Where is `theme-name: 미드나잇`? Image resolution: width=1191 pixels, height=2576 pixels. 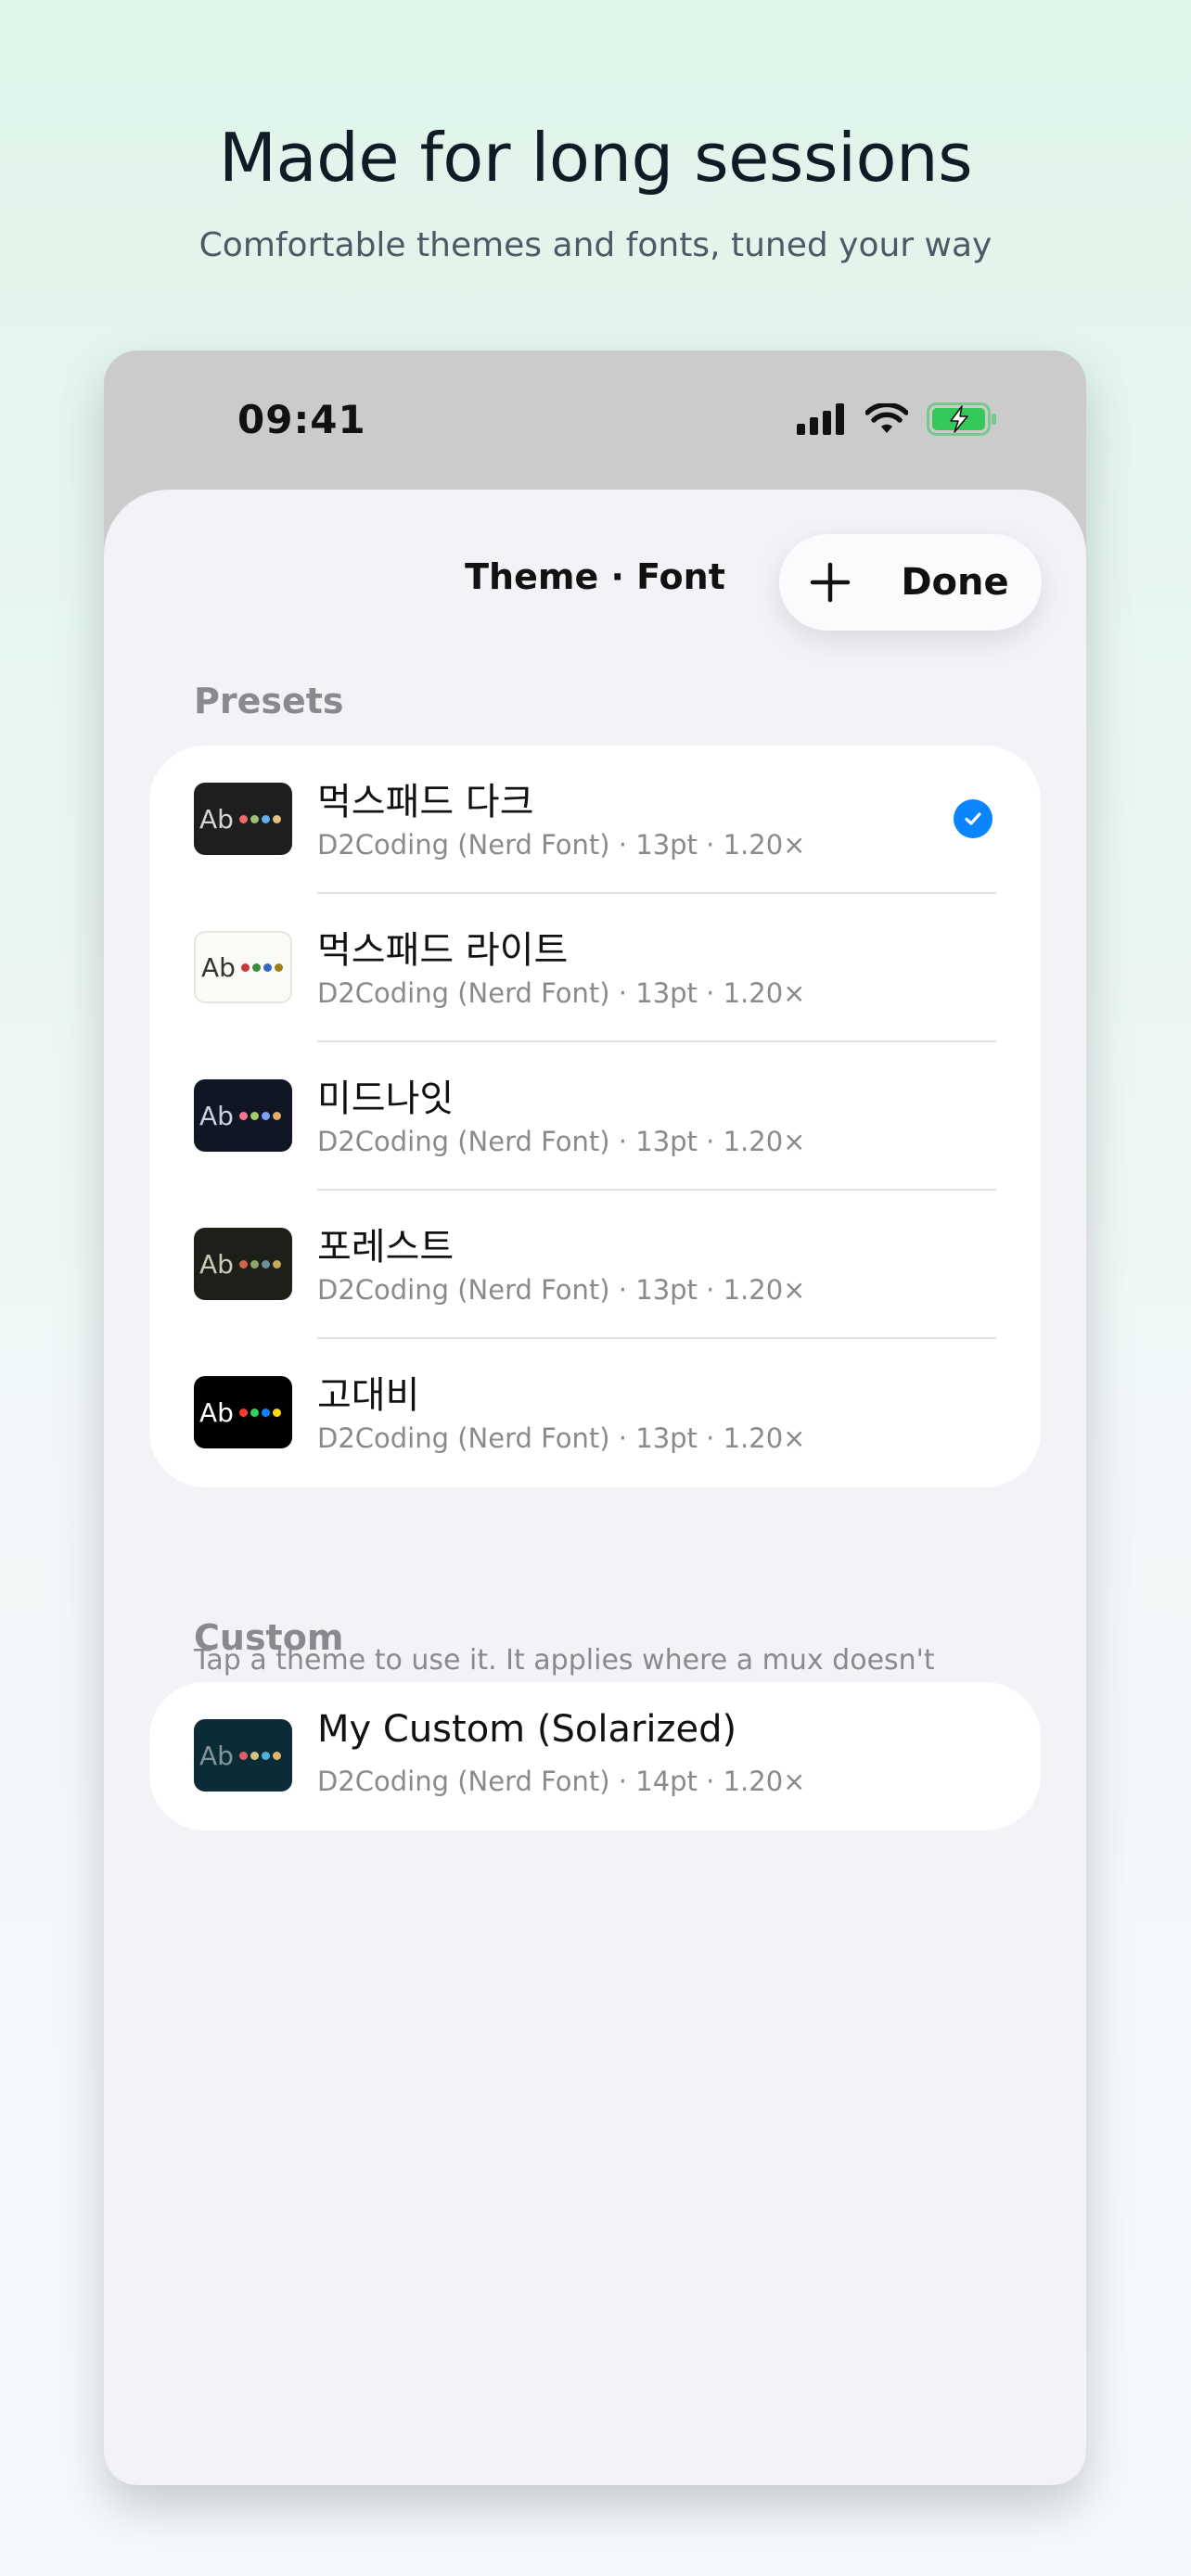
theme-name: 미드나잇 is located at coordinates (386, 1099).